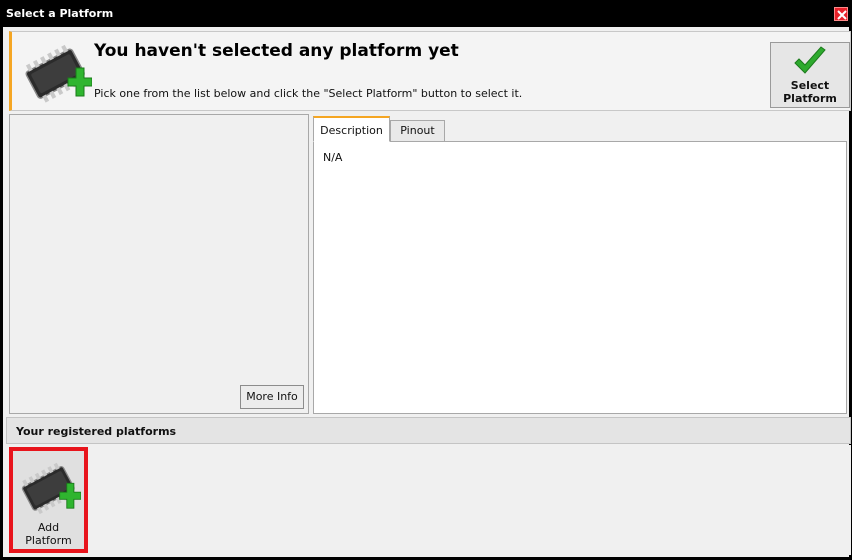 The height and width of the screenshot is (560, 852). Describe the element at coordinates (96, 431) in the screenshot. I see `registered-platforms-title: Your registered platforms` at that location.